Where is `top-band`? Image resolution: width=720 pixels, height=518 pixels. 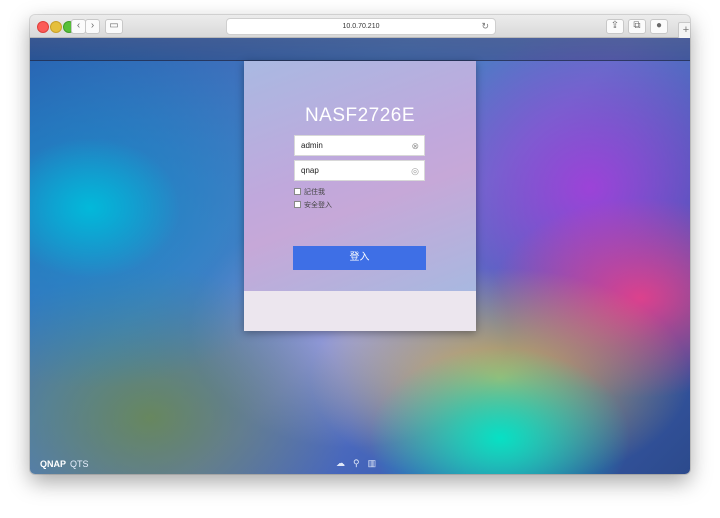
top-band is located at coordinates (360, 49).